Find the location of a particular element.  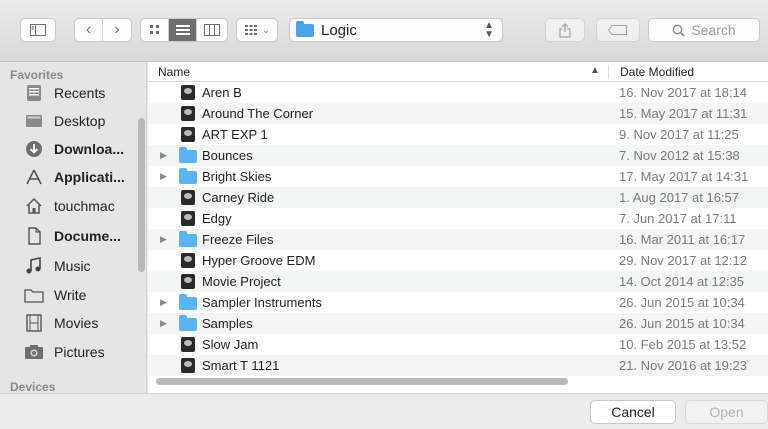

share-icon is located at coordinates (565, 30).